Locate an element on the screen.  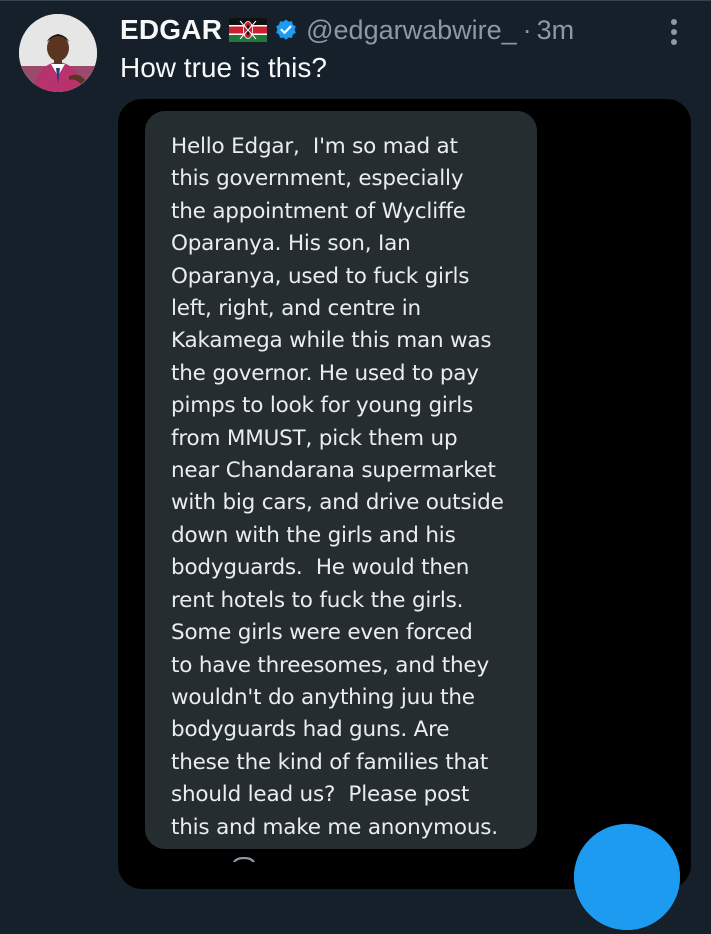
kenya-flag-icon is located at coordinates (248, 30).